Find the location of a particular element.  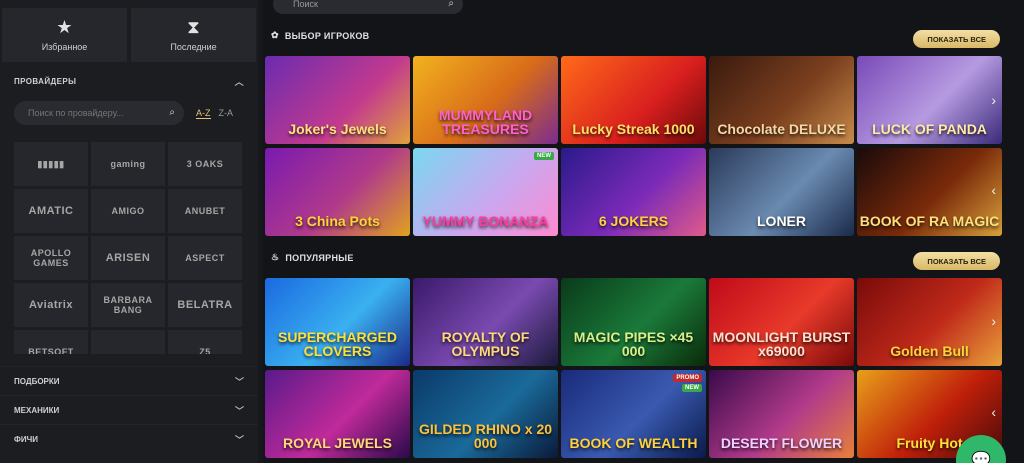

sort-toggle: A-Z Z-A is located at coordinates (214, 113).